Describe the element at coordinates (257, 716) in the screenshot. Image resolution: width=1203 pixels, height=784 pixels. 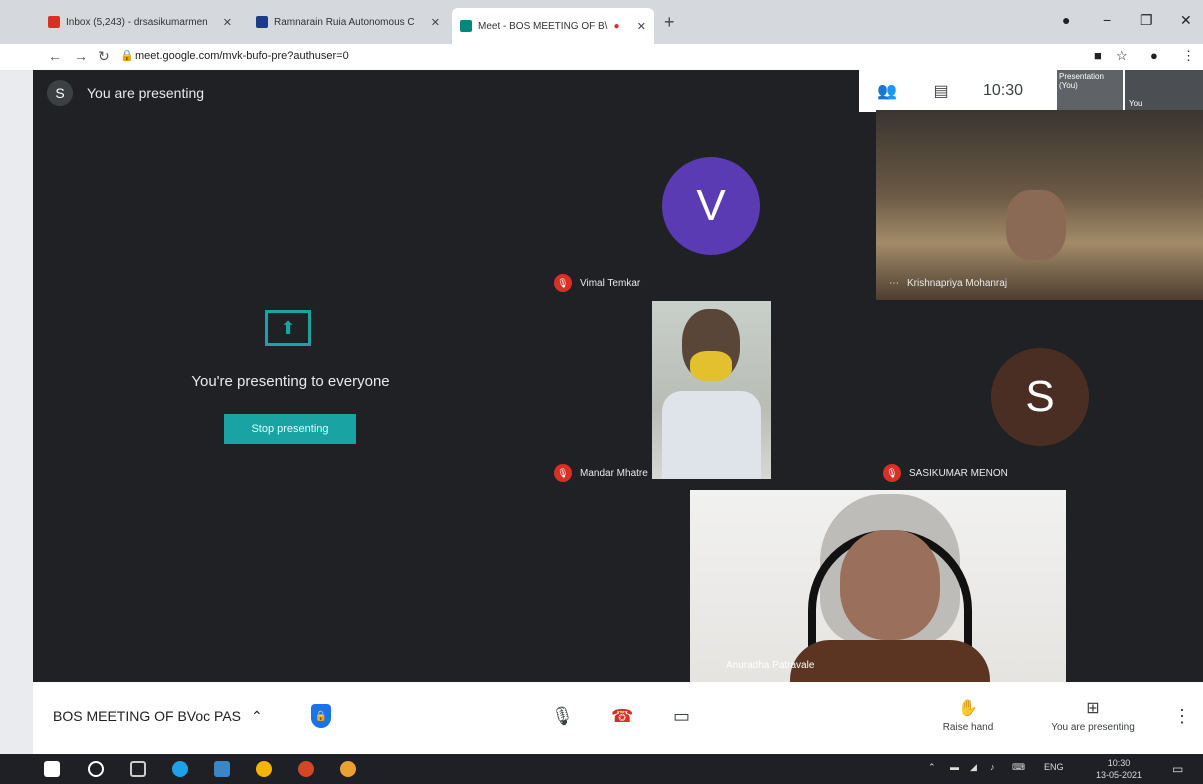
I see `chevron-up-icon: ⌃` at that location.